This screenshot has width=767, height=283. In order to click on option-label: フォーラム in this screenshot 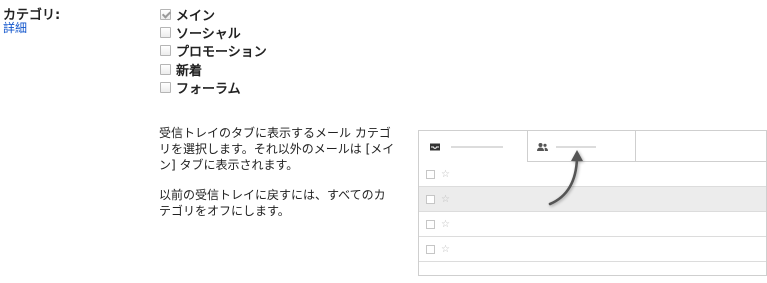, I will do `click(208, 90)`.